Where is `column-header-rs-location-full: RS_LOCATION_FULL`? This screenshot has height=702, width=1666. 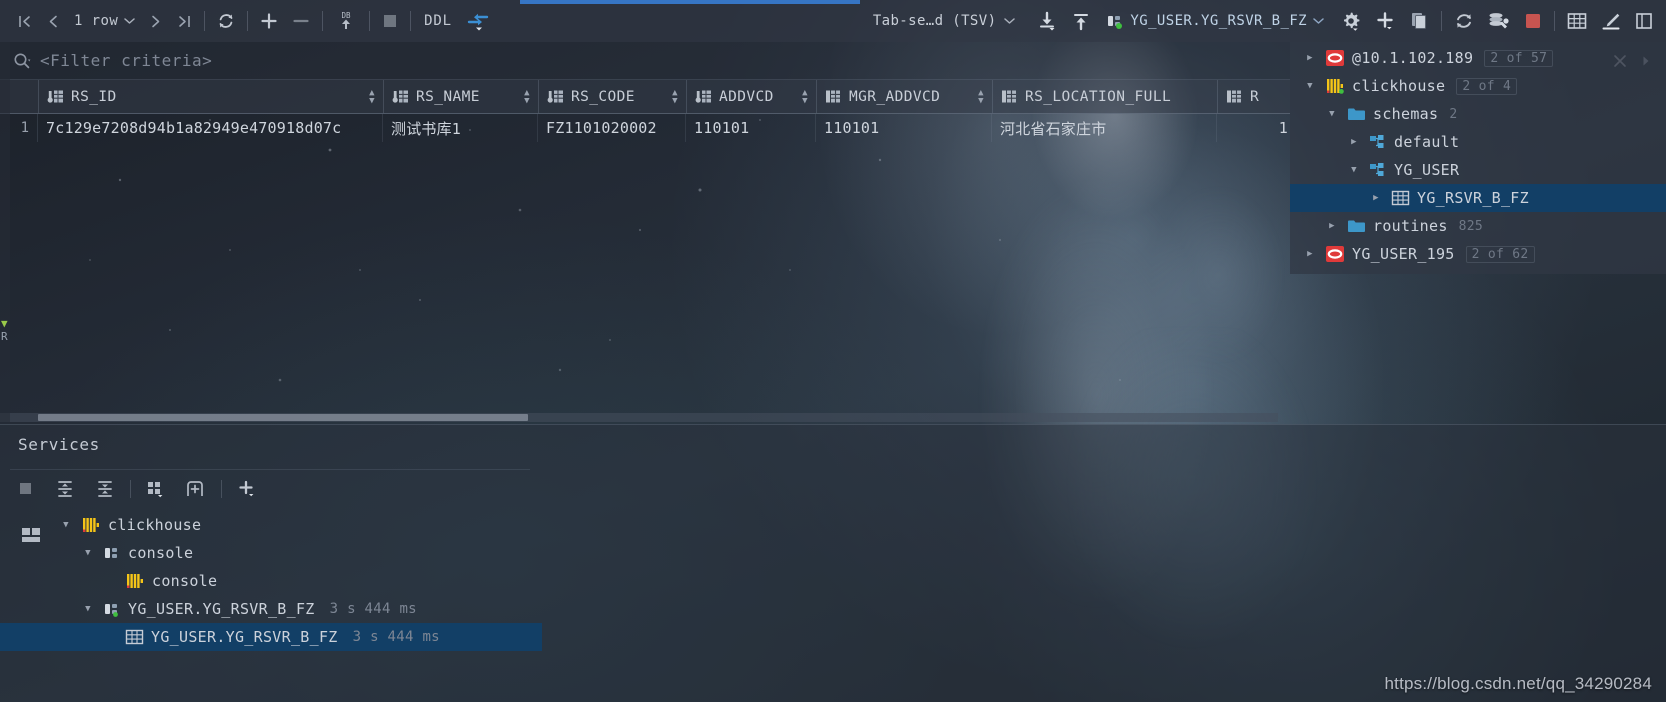
column-header-rs-location-full: RS_LOCATION_FULL is located at coordinates (1105, 96).